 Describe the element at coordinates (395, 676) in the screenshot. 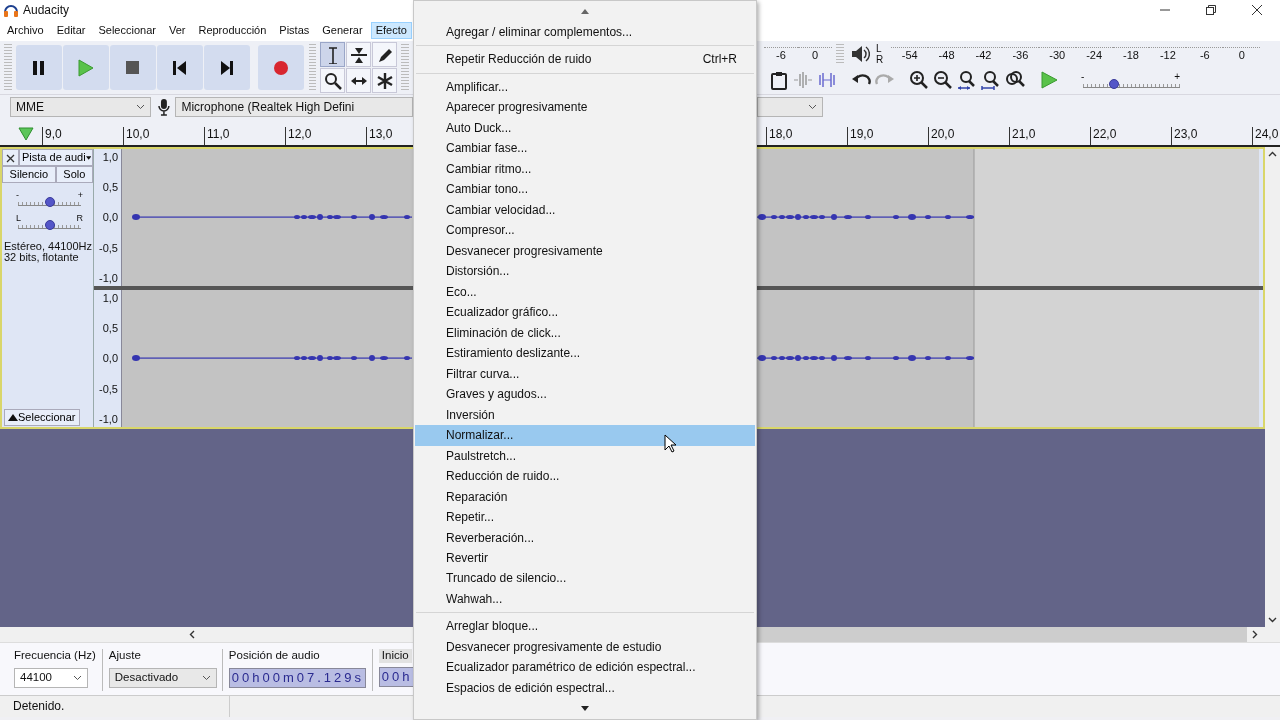

I see `time-field: 00h` at that location.